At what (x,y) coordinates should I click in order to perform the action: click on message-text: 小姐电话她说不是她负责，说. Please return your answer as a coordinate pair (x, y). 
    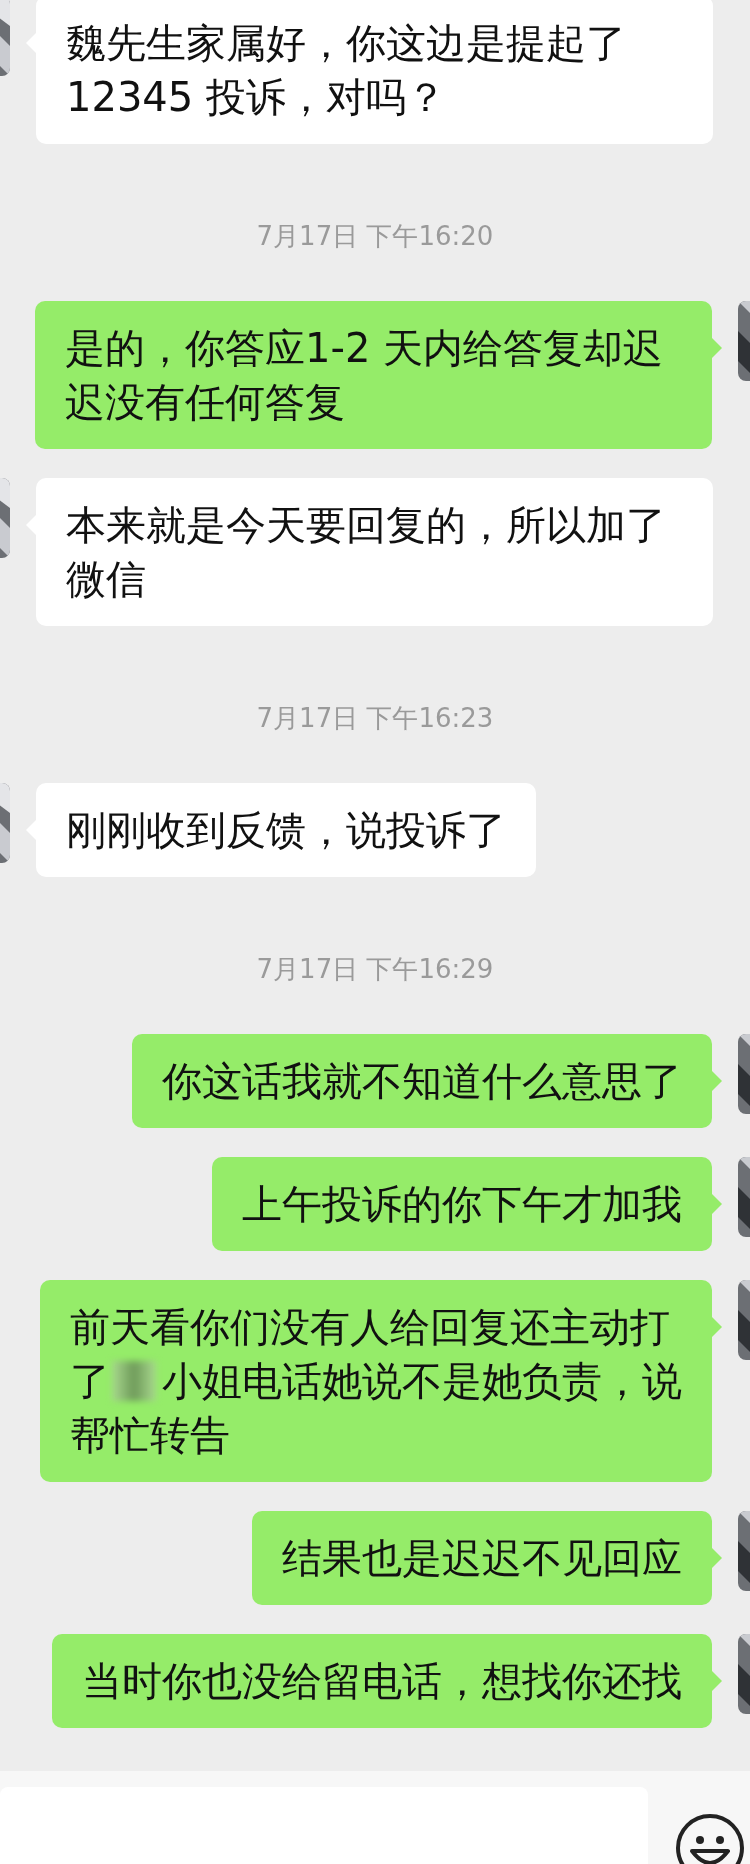
    Looking at the image, I should click on (422, 1381).